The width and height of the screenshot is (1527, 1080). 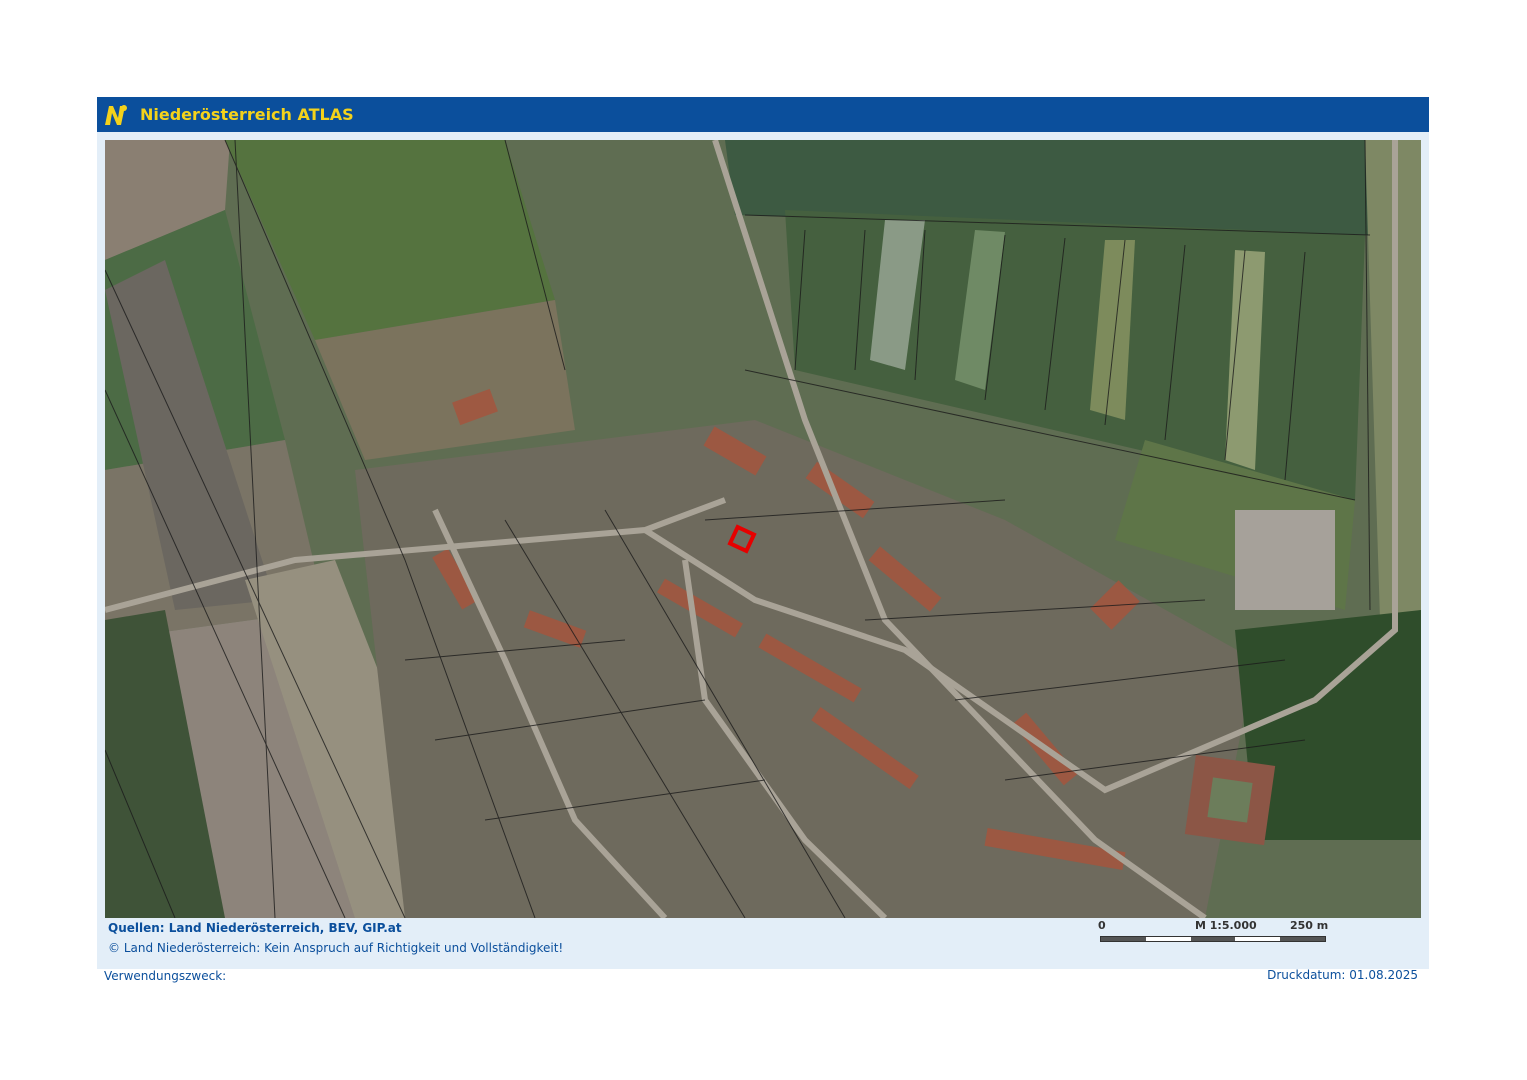 What do you see at coordinates (1342, 975) in the screenshot?
I see `print-date: Druckdatum: 01.08.2025` at bounding box center [1342, 975].